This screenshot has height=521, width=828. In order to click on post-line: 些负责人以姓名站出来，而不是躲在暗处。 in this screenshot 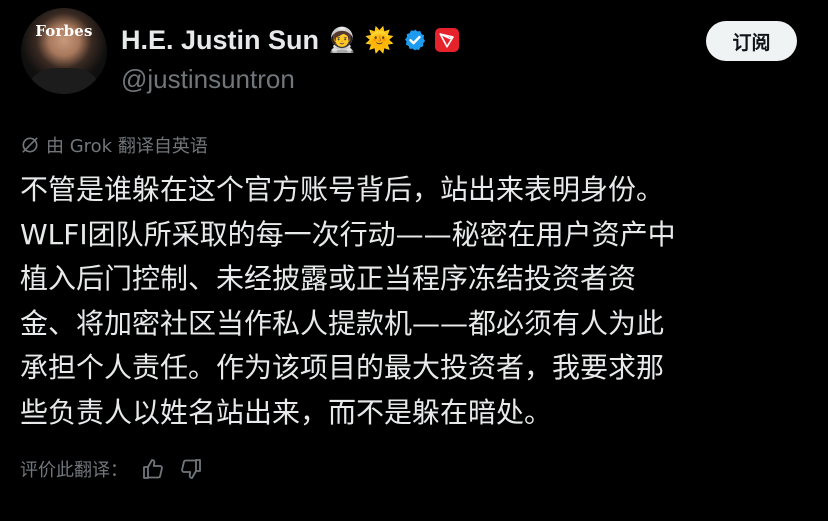, I will do `click(286, 412)`.